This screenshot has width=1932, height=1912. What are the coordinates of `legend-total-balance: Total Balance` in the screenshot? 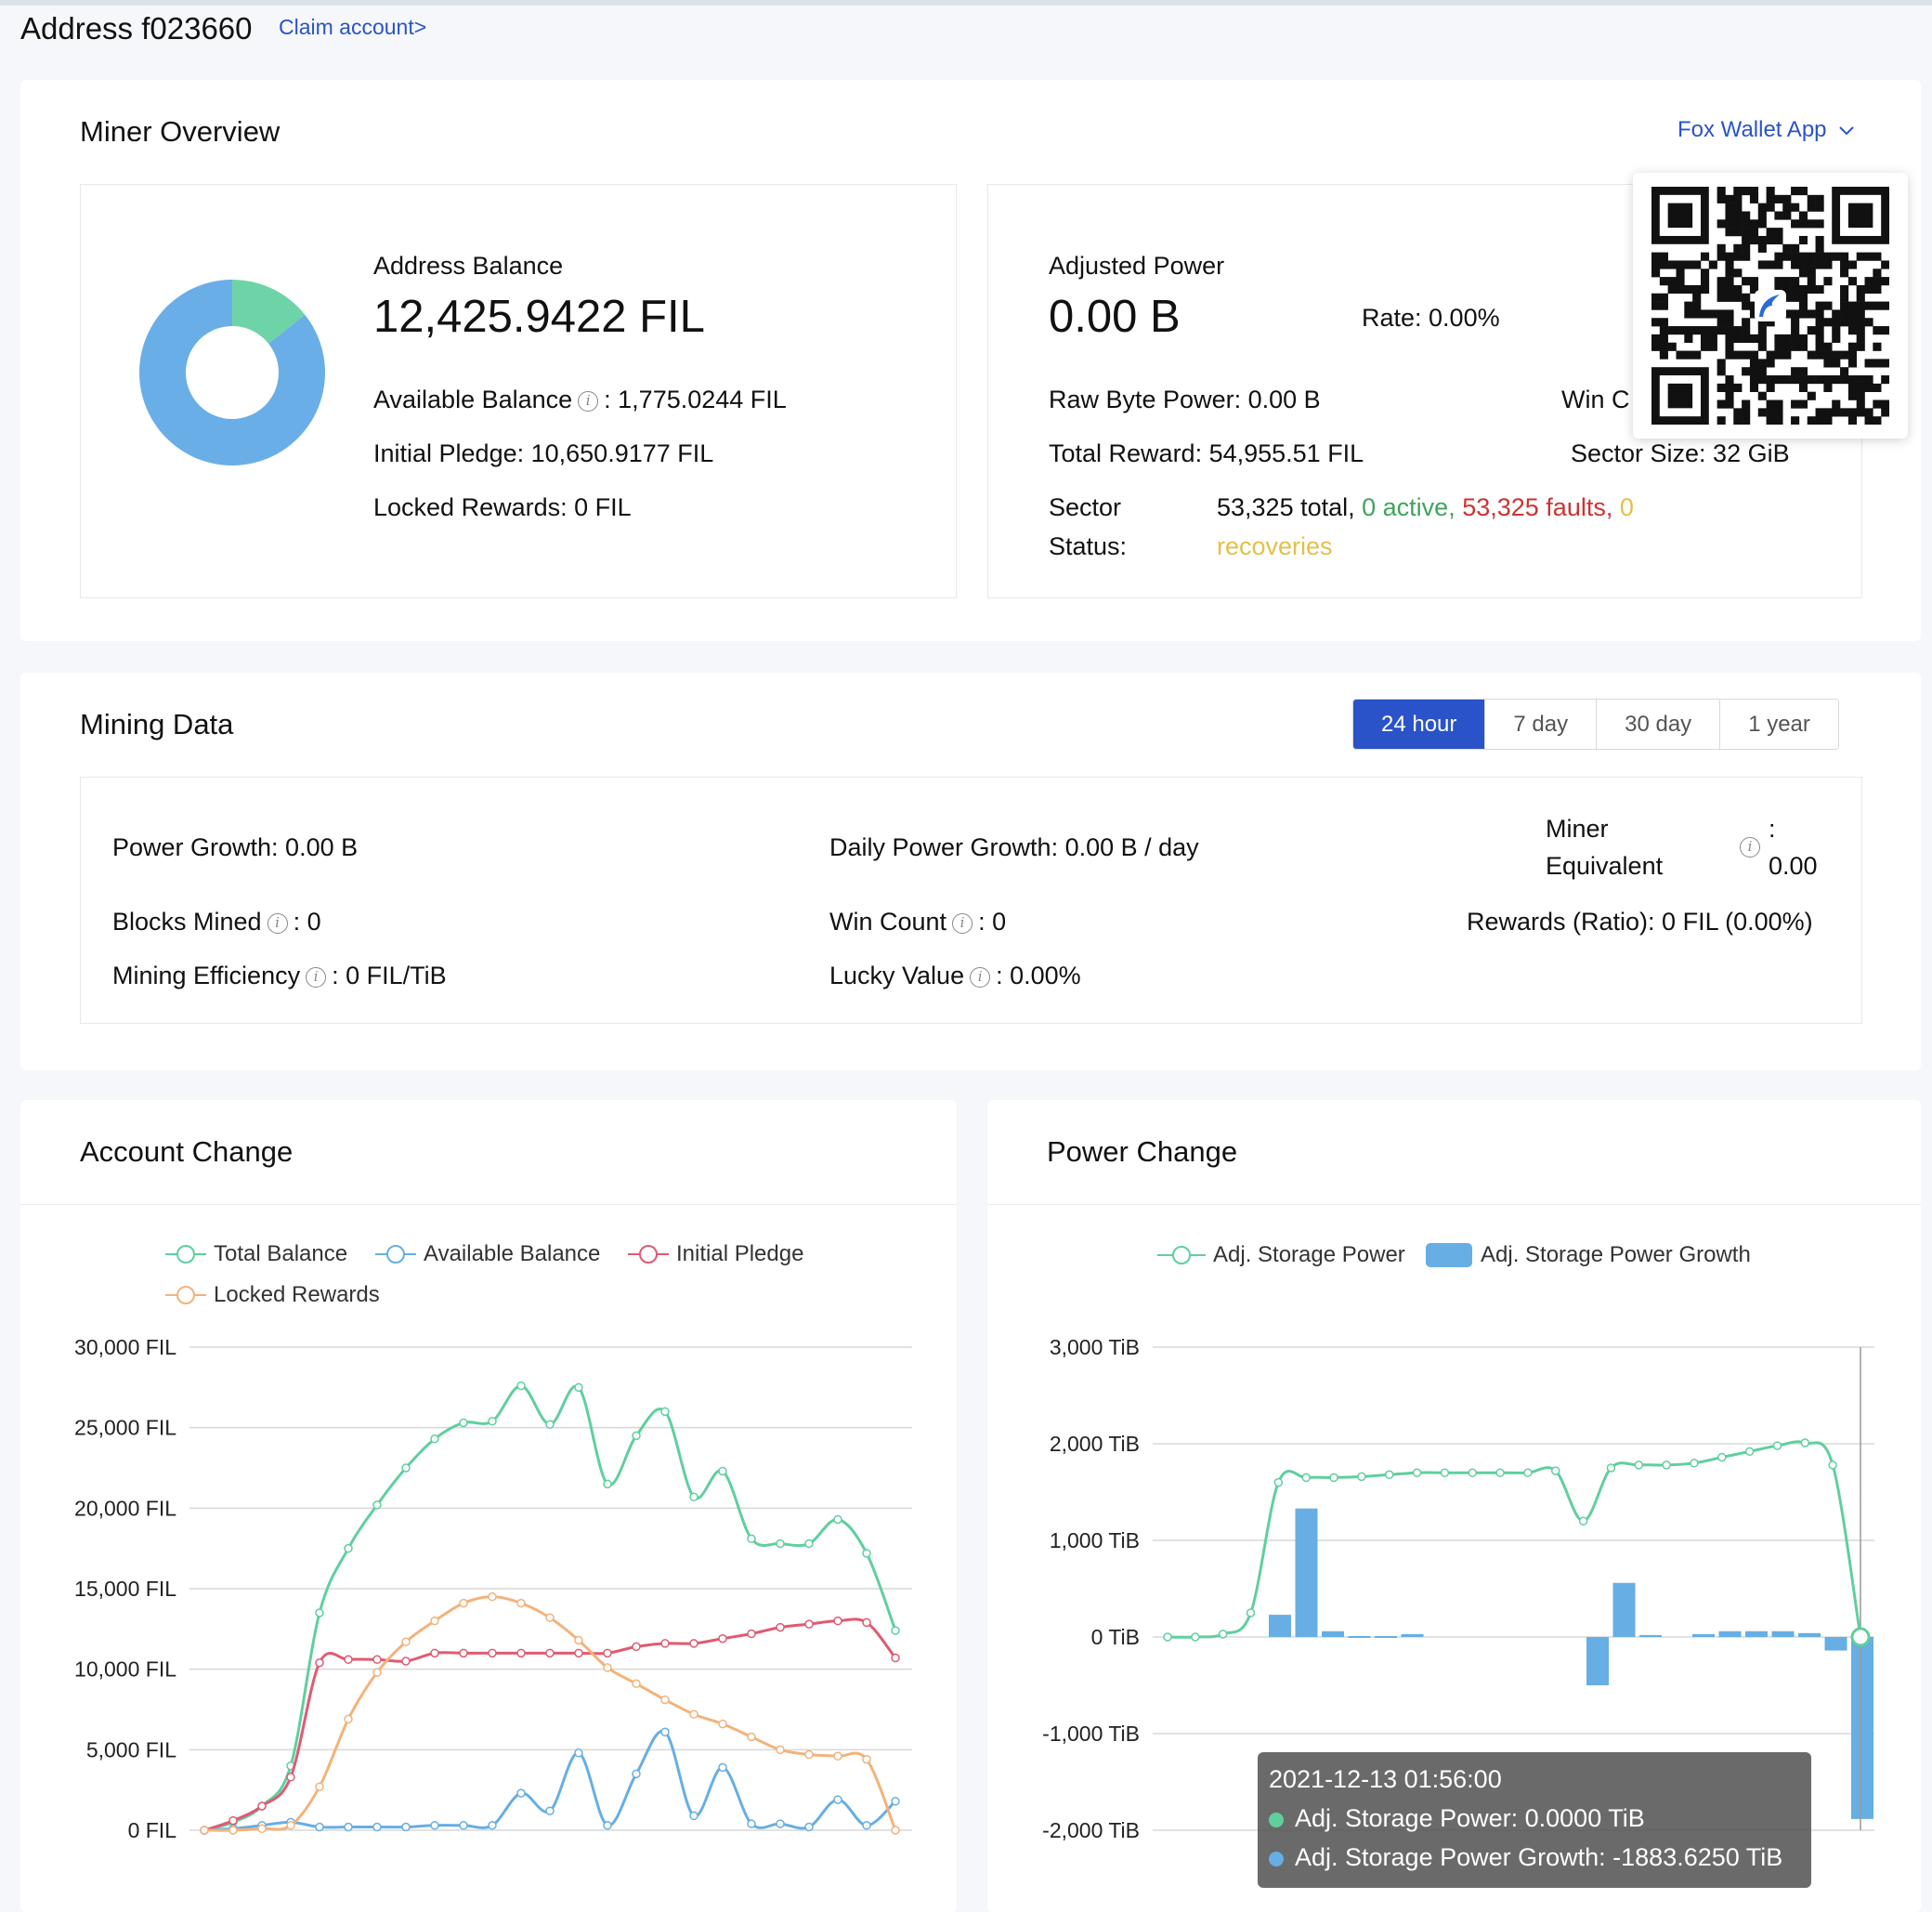 It's located at (256, 1254).